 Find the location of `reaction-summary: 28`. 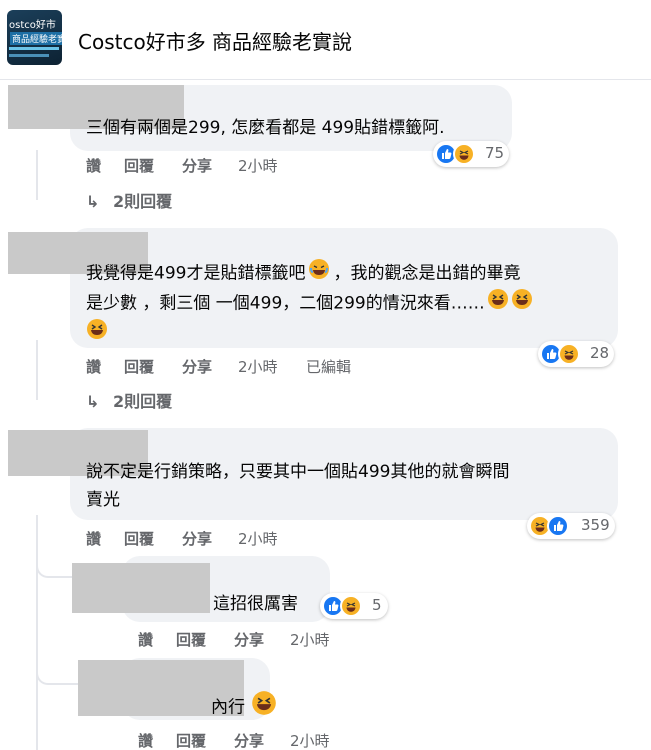

reaction-summary: 28 is located at coordinates (576, 354).